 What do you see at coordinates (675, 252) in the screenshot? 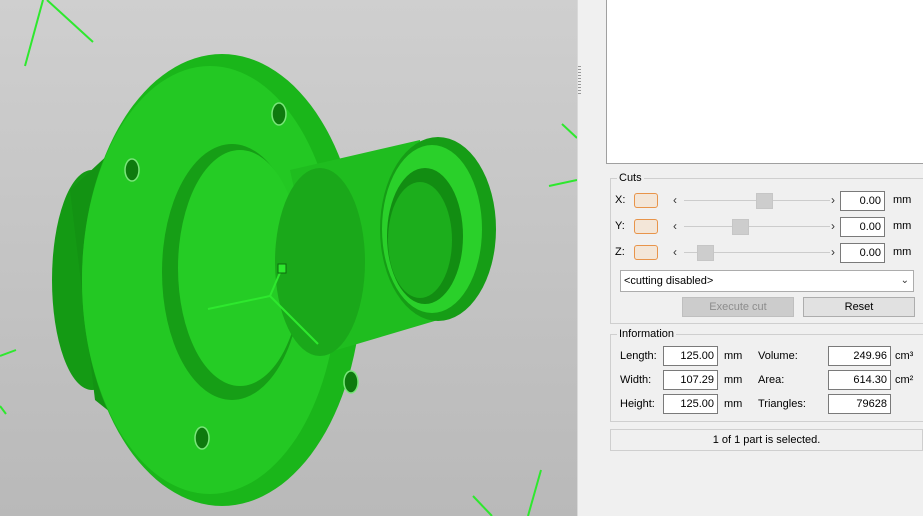
I see `z-left-arrow-icon: ‹` at bounding box center [675, 252].